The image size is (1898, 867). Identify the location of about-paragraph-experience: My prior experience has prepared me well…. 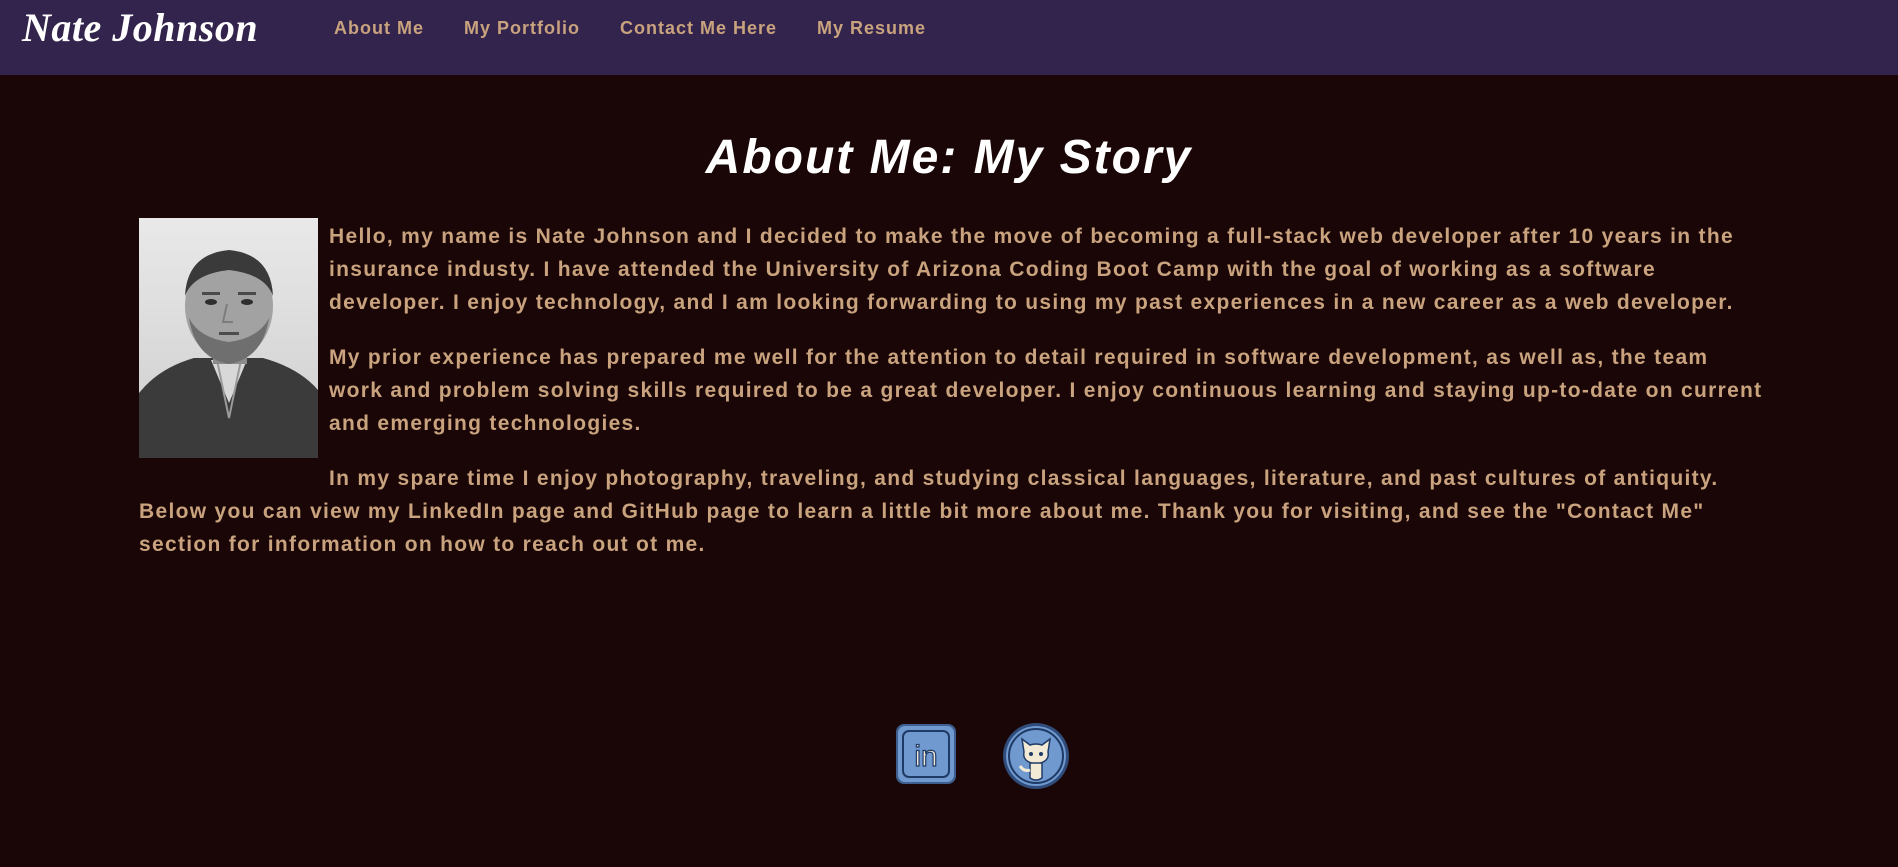
(1046, 390).